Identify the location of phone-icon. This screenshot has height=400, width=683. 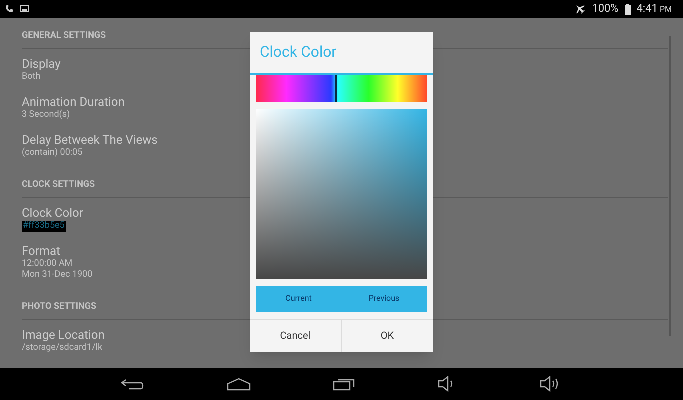
(9, 9).